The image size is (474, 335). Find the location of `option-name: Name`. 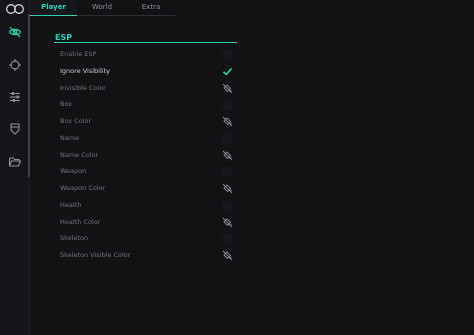

option-name: Name is located at coordinates (149, 139).